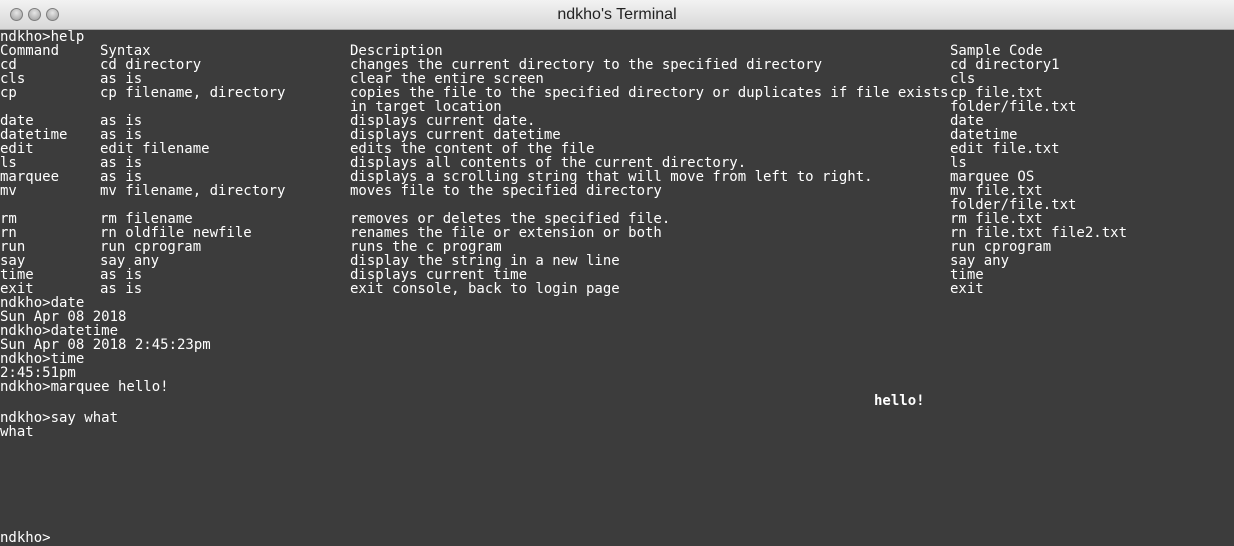 Image resolution: width=1234 pixels, height=546 pixels. Describe the element at coordinates (967, 121) in the screenshot. I see `help-sample: date` at that location.